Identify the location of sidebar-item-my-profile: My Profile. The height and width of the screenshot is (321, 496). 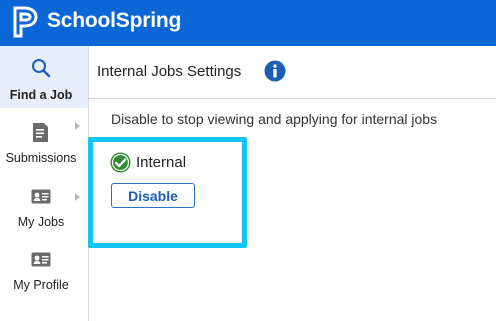
(44, 267).